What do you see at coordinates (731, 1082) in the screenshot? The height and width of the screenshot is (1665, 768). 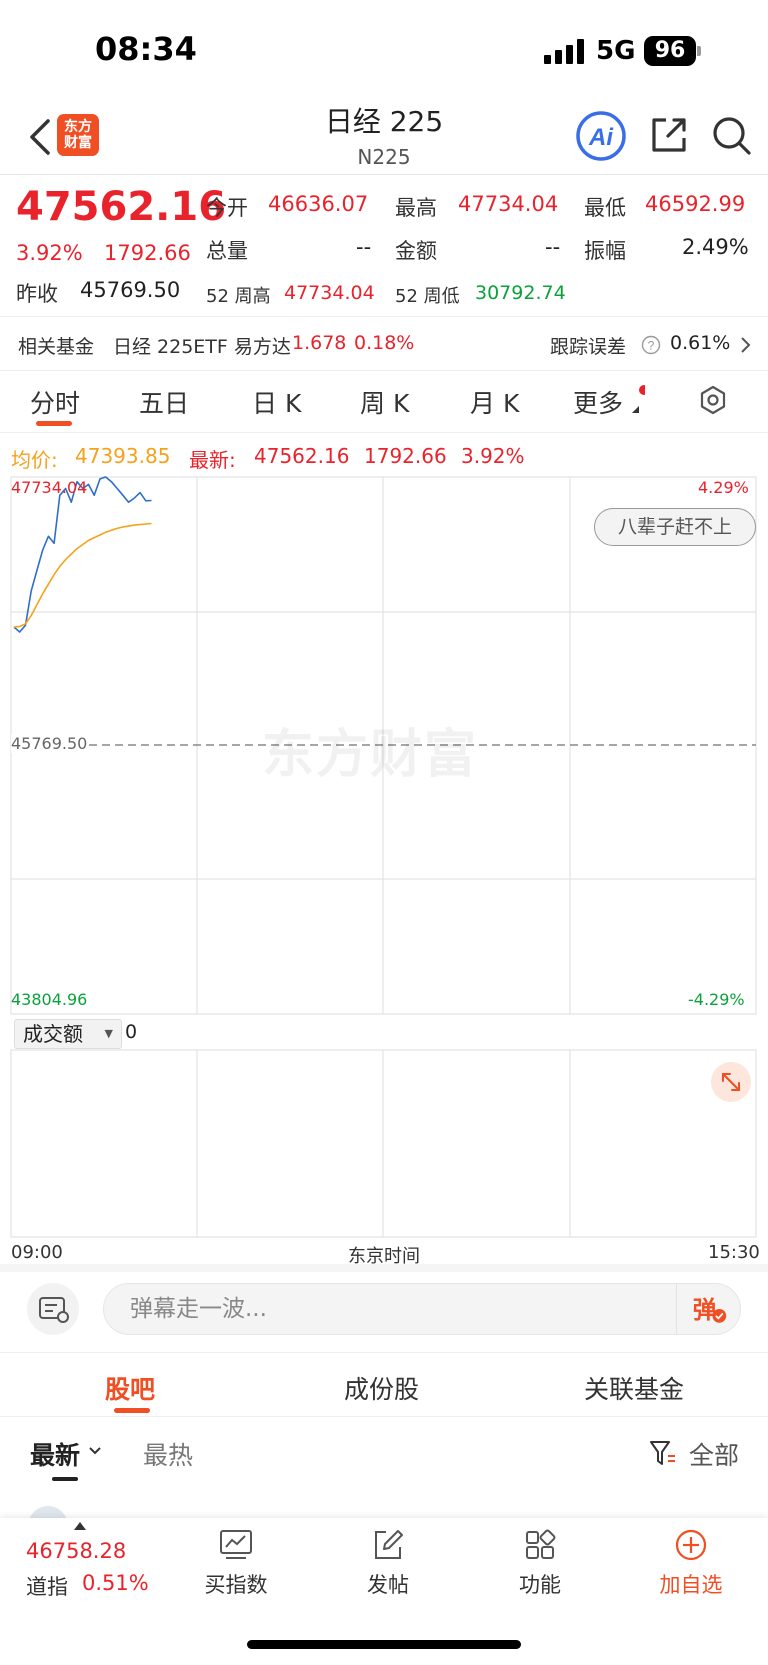 I see `expand-icon` at bounding box center [731, 1082].